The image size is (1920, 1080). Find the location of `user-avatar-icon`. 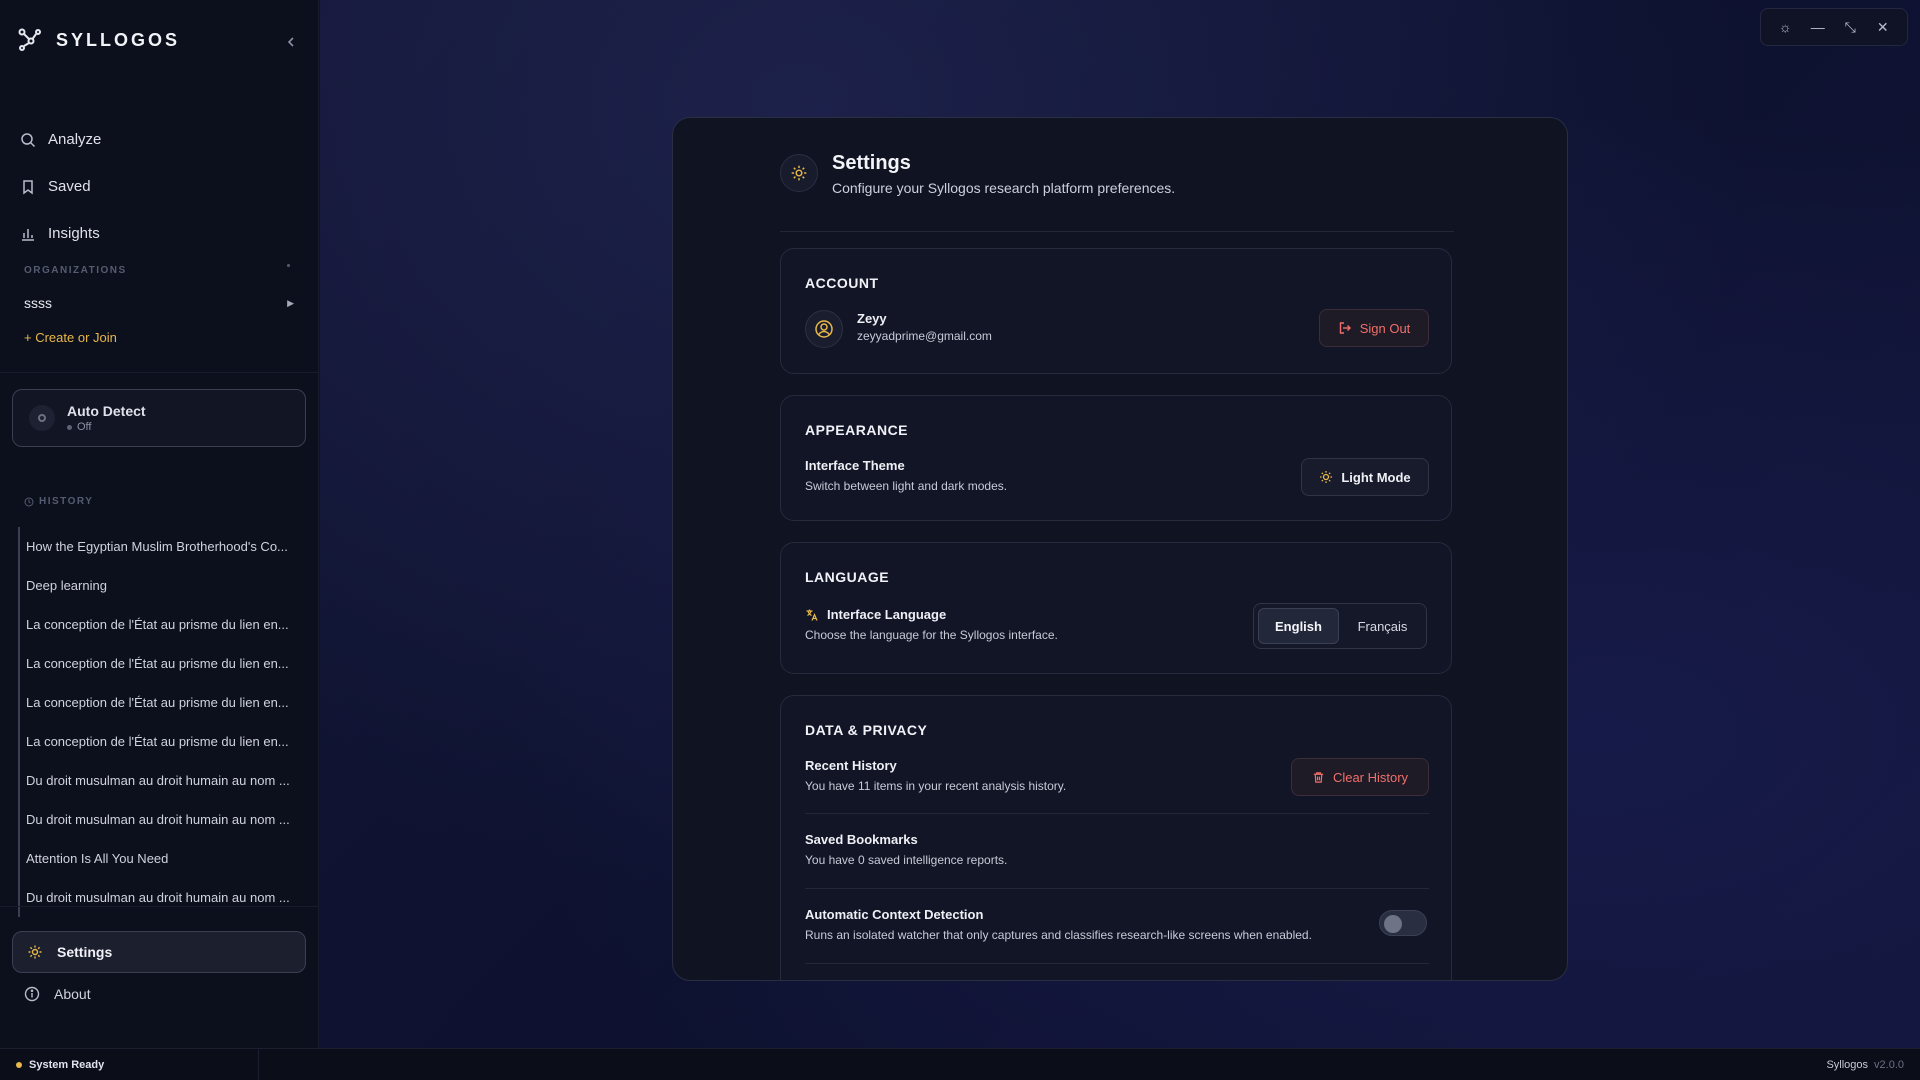

user-avatar-icon is located at coordinates (824, 329).